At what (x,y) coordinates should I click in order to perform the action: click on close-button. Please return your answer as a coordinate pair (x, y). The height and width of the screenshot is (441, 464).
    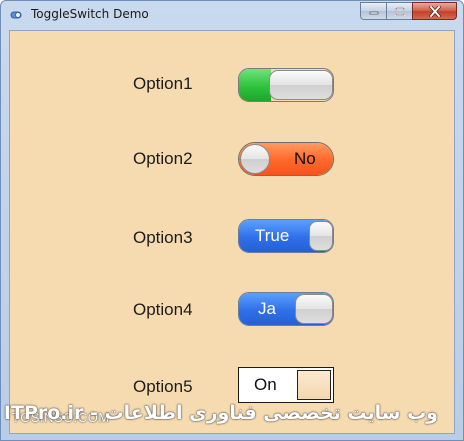
    Looking at the image, I should click on (434, 11).